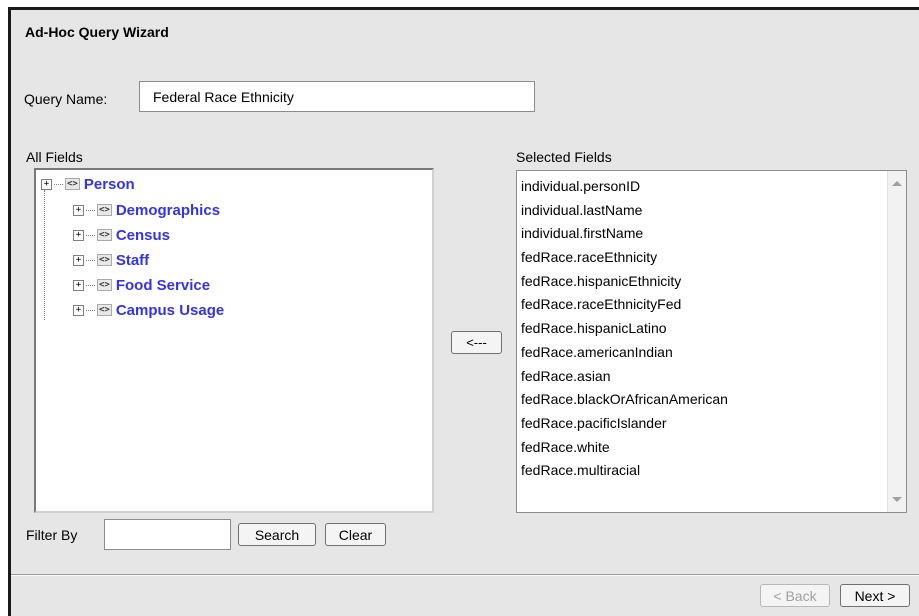 This screenshot has height=616, width=919. Describe the element at coordinates (143, 235) in the screenshot. I see `tree-node-label: Census` at that location.